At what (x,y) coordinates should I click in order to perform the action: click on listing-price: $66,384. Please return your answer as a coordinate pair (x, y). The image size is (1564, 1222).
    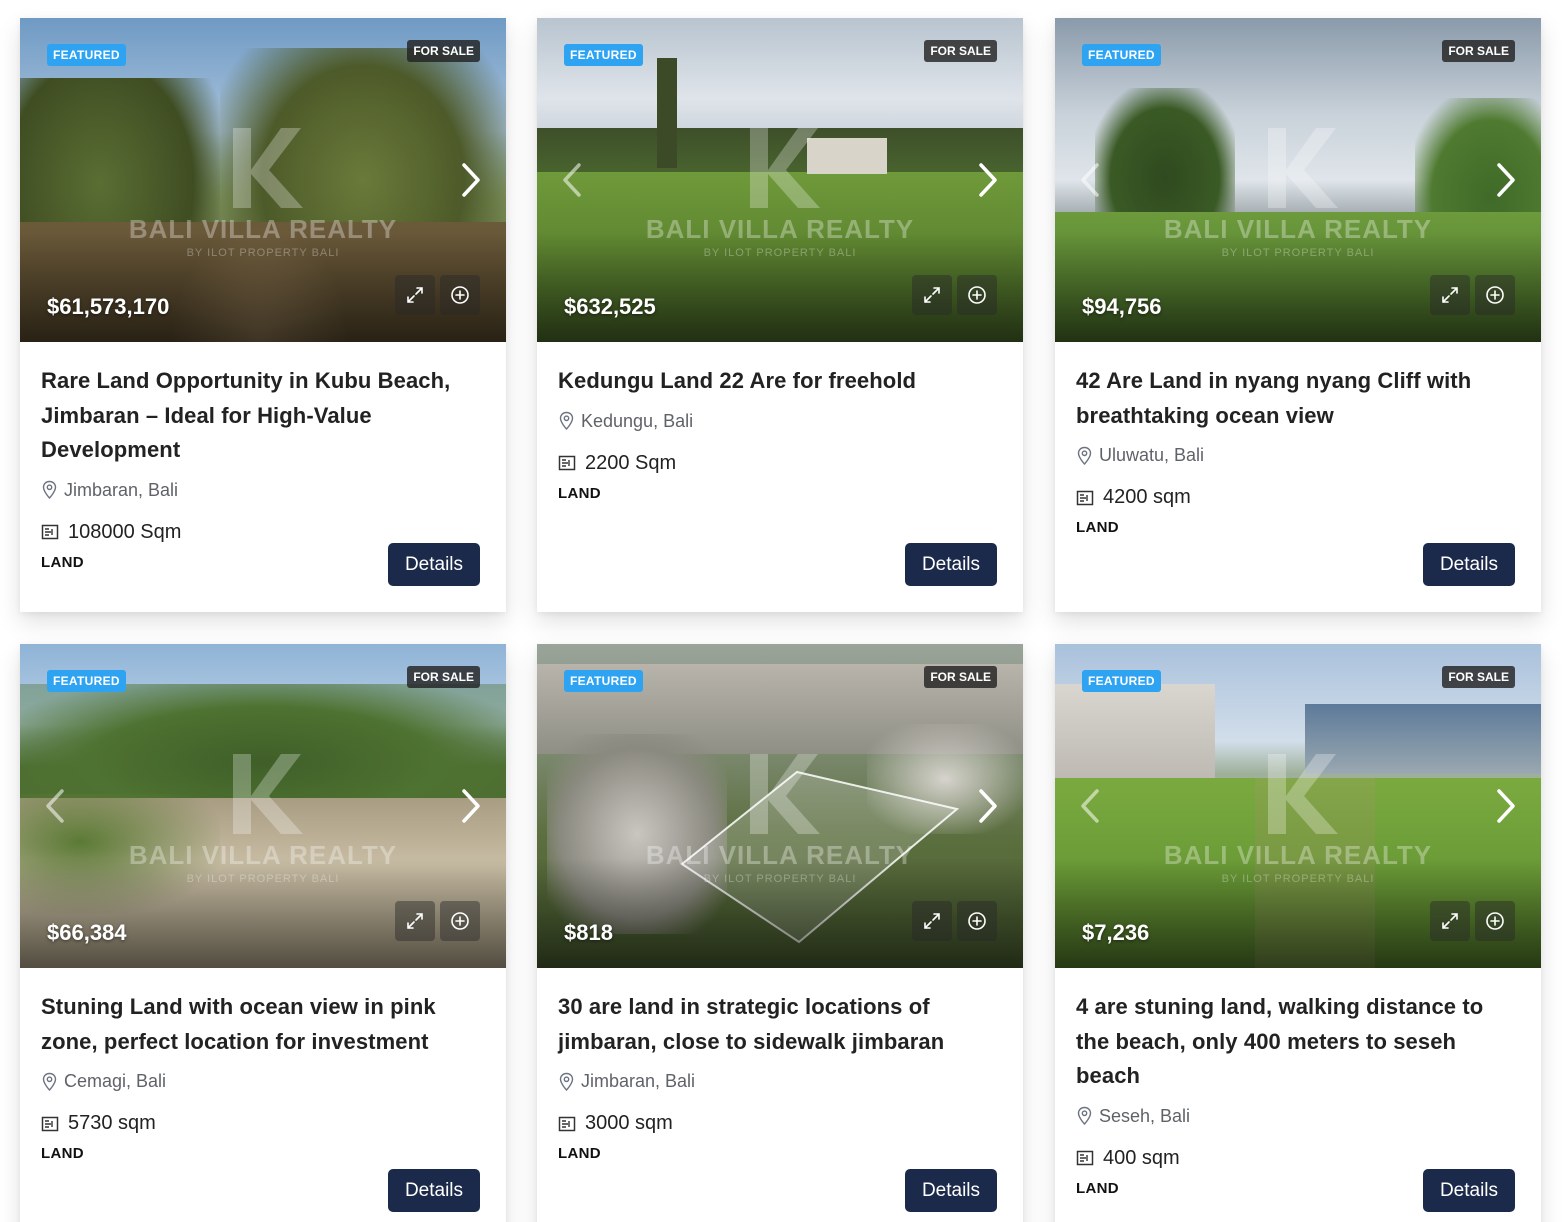
    Looking at the image, I should click on (87, 932).